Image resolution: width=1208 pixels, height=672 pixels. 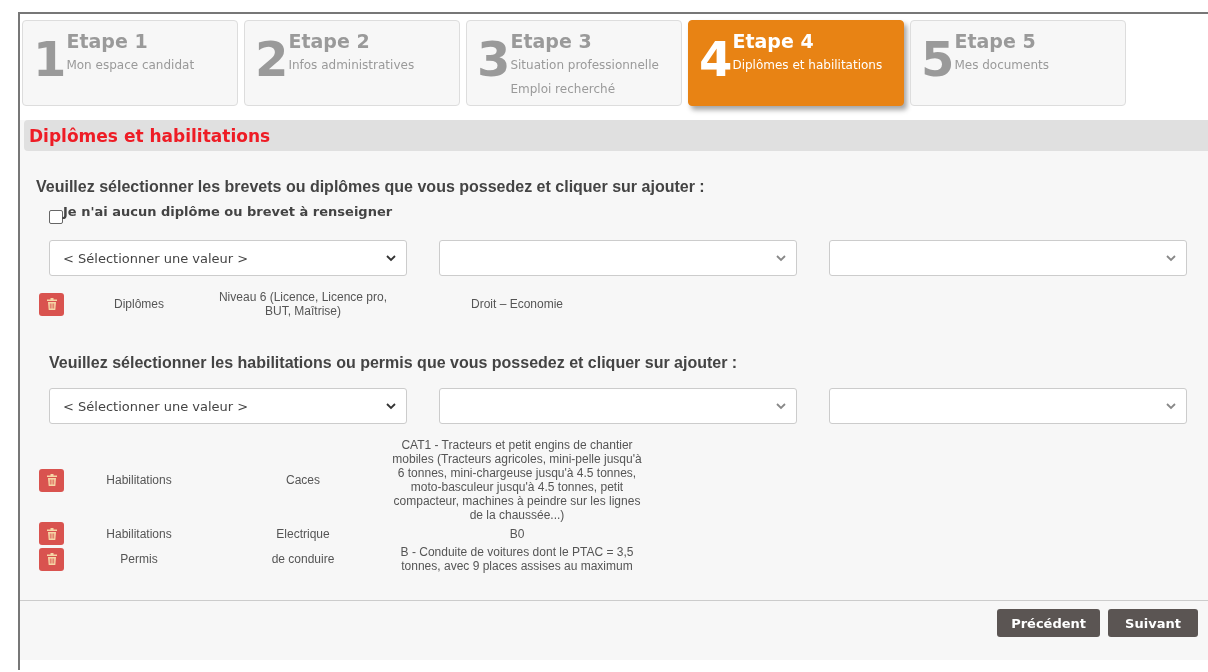 I want to click on item-detail: B - Conduite de voitures dont le PTAC = 3,5 tonnes, avec 9 places assises au maximum, so click(x=517, y=559).